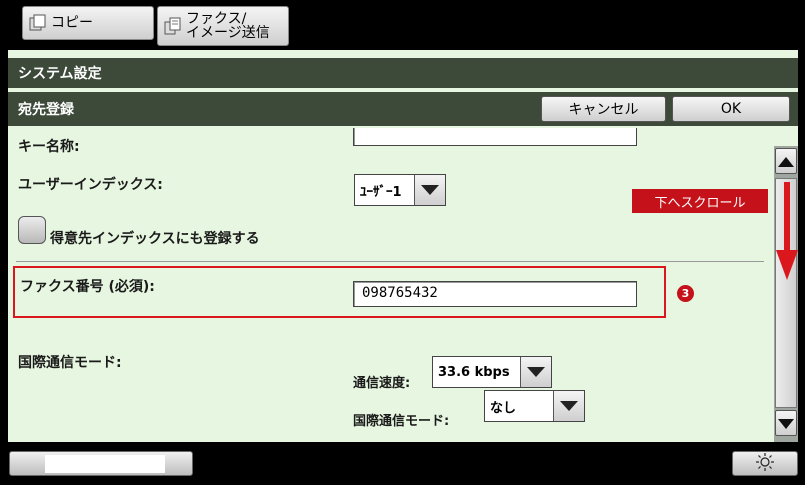 The width and height of the screenshot is (805, 485). I want to click on step-number-badge: 3, so click(685, 293).